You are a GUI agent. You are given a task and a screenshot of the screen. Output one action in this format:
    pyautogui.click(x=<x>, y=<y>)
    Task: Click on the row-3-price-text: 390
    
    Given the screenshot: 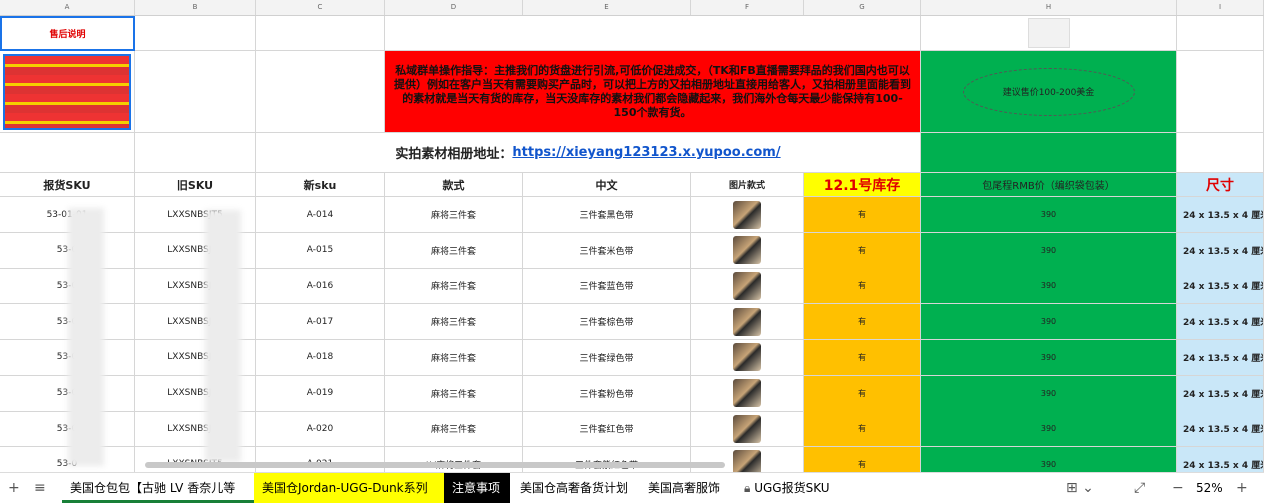 What is the action you would take?
    pyautogui.click(x=1048, y=322)
    